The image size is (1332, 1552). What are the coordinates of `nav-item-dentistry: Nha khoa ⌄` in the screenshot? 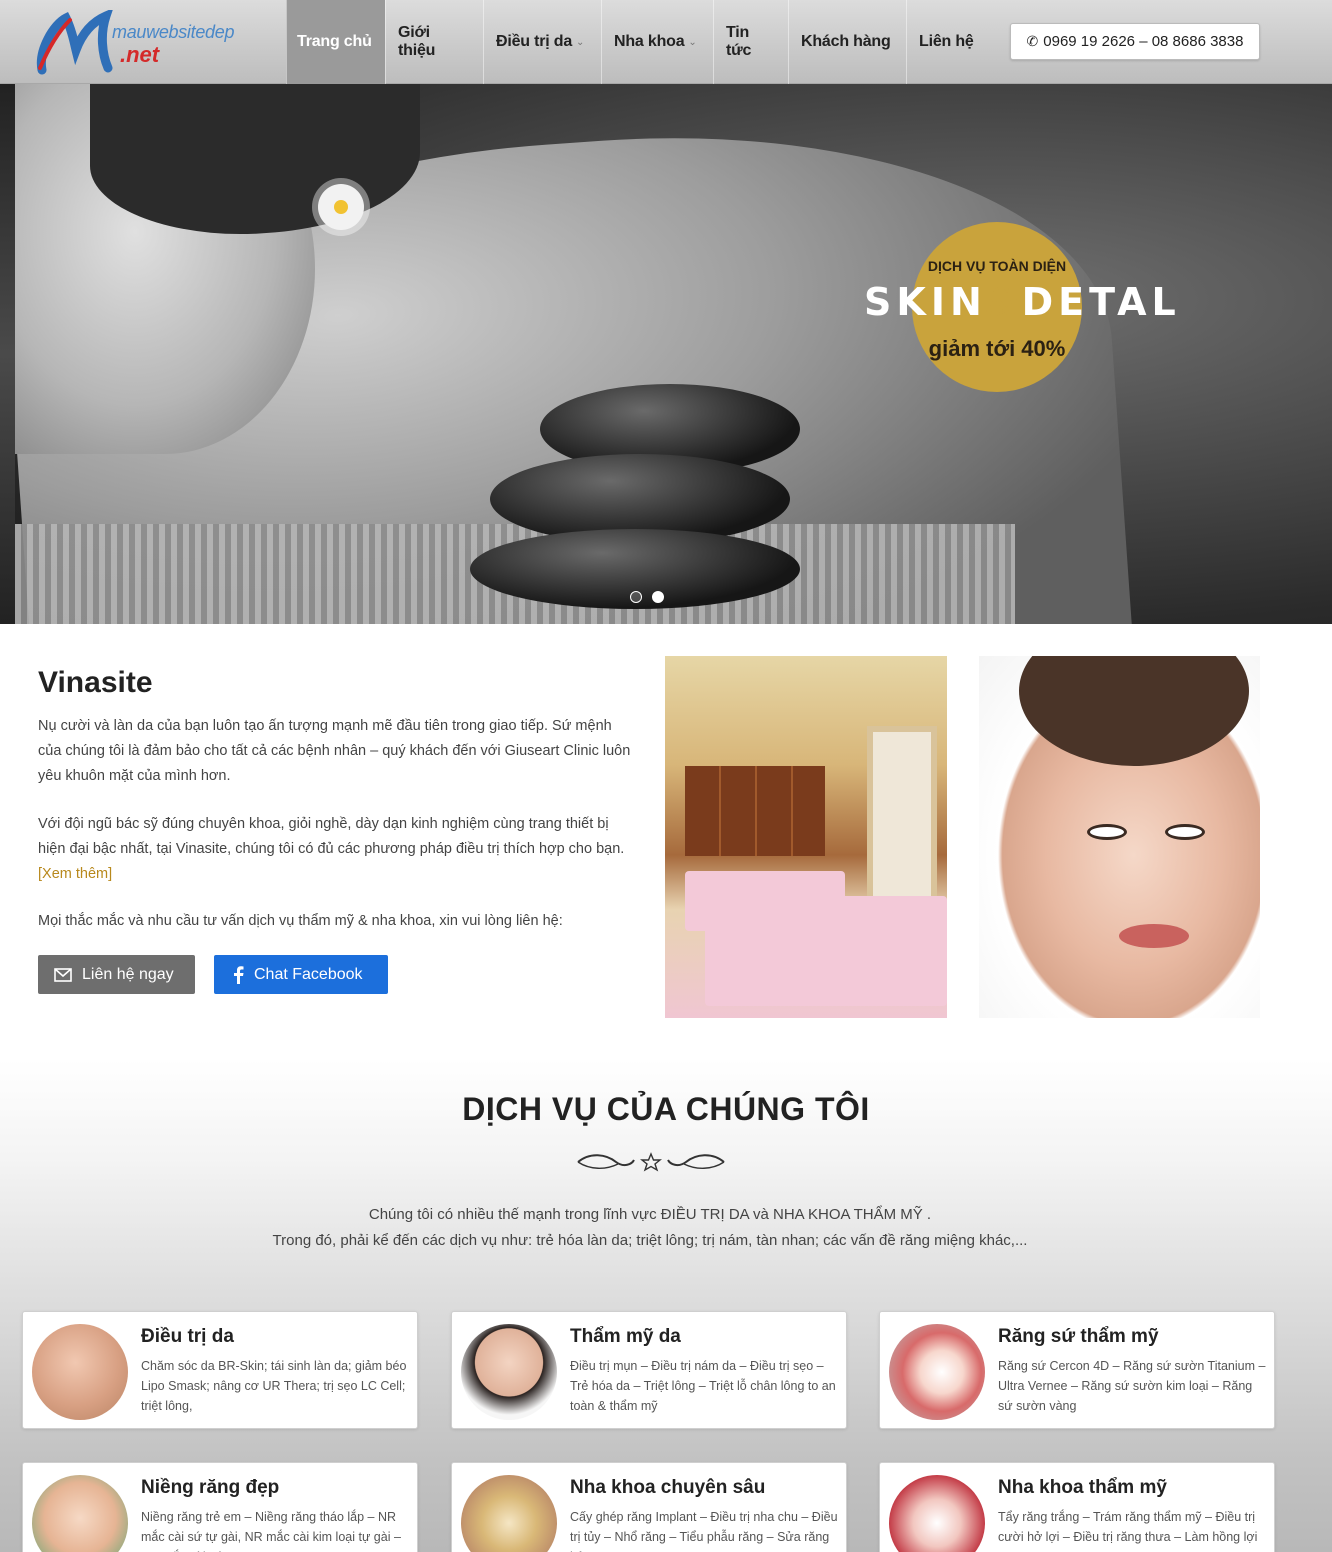 It's located at (657, 42).